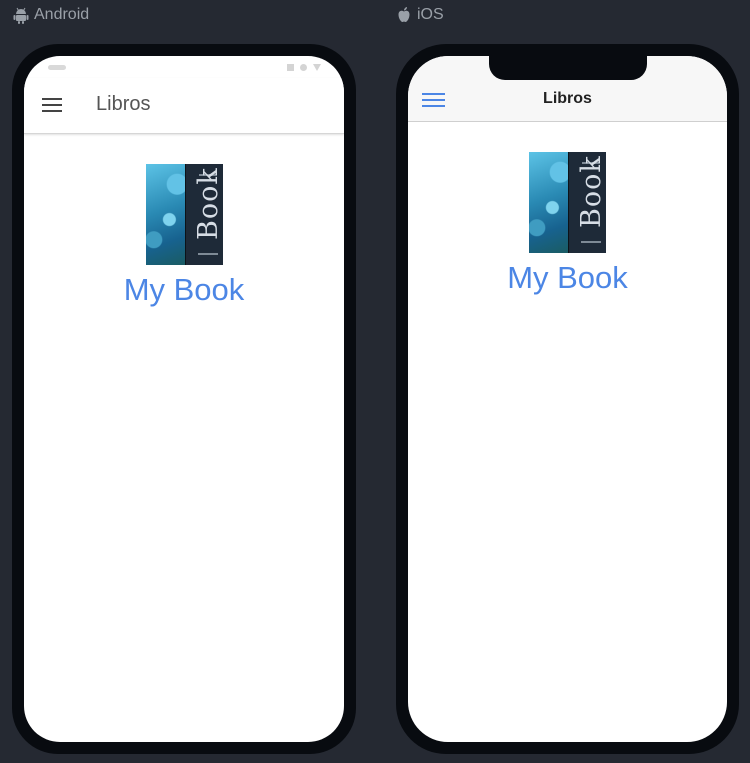 This screenshot has height=763, width=750. What do you see at coordinates (430, 14) in the screenshot?
I see `ios-label-text: iOS` at bounding box center [430, 14].